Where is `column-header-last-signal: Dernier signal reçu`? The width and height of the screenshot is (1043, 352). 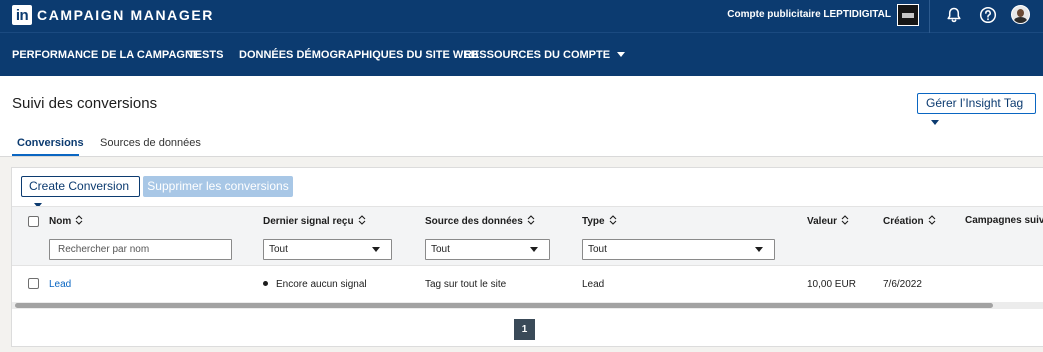 column-header-last-signal: Dernier signal reçu is located at coordinates (314, 221).